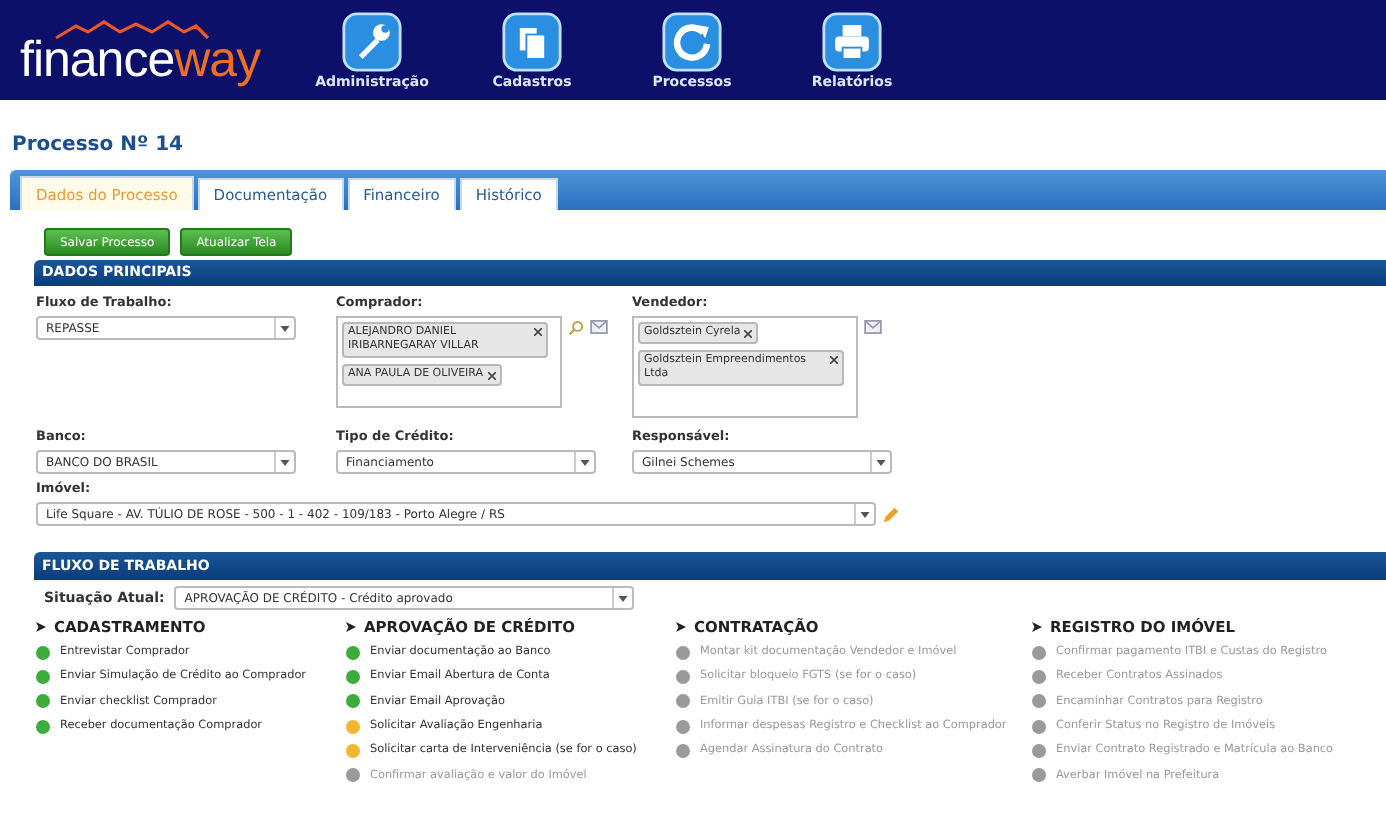 The height and width of the screenshot is (836, 1386). I want to click on refresh-icon, so click(692, 41).